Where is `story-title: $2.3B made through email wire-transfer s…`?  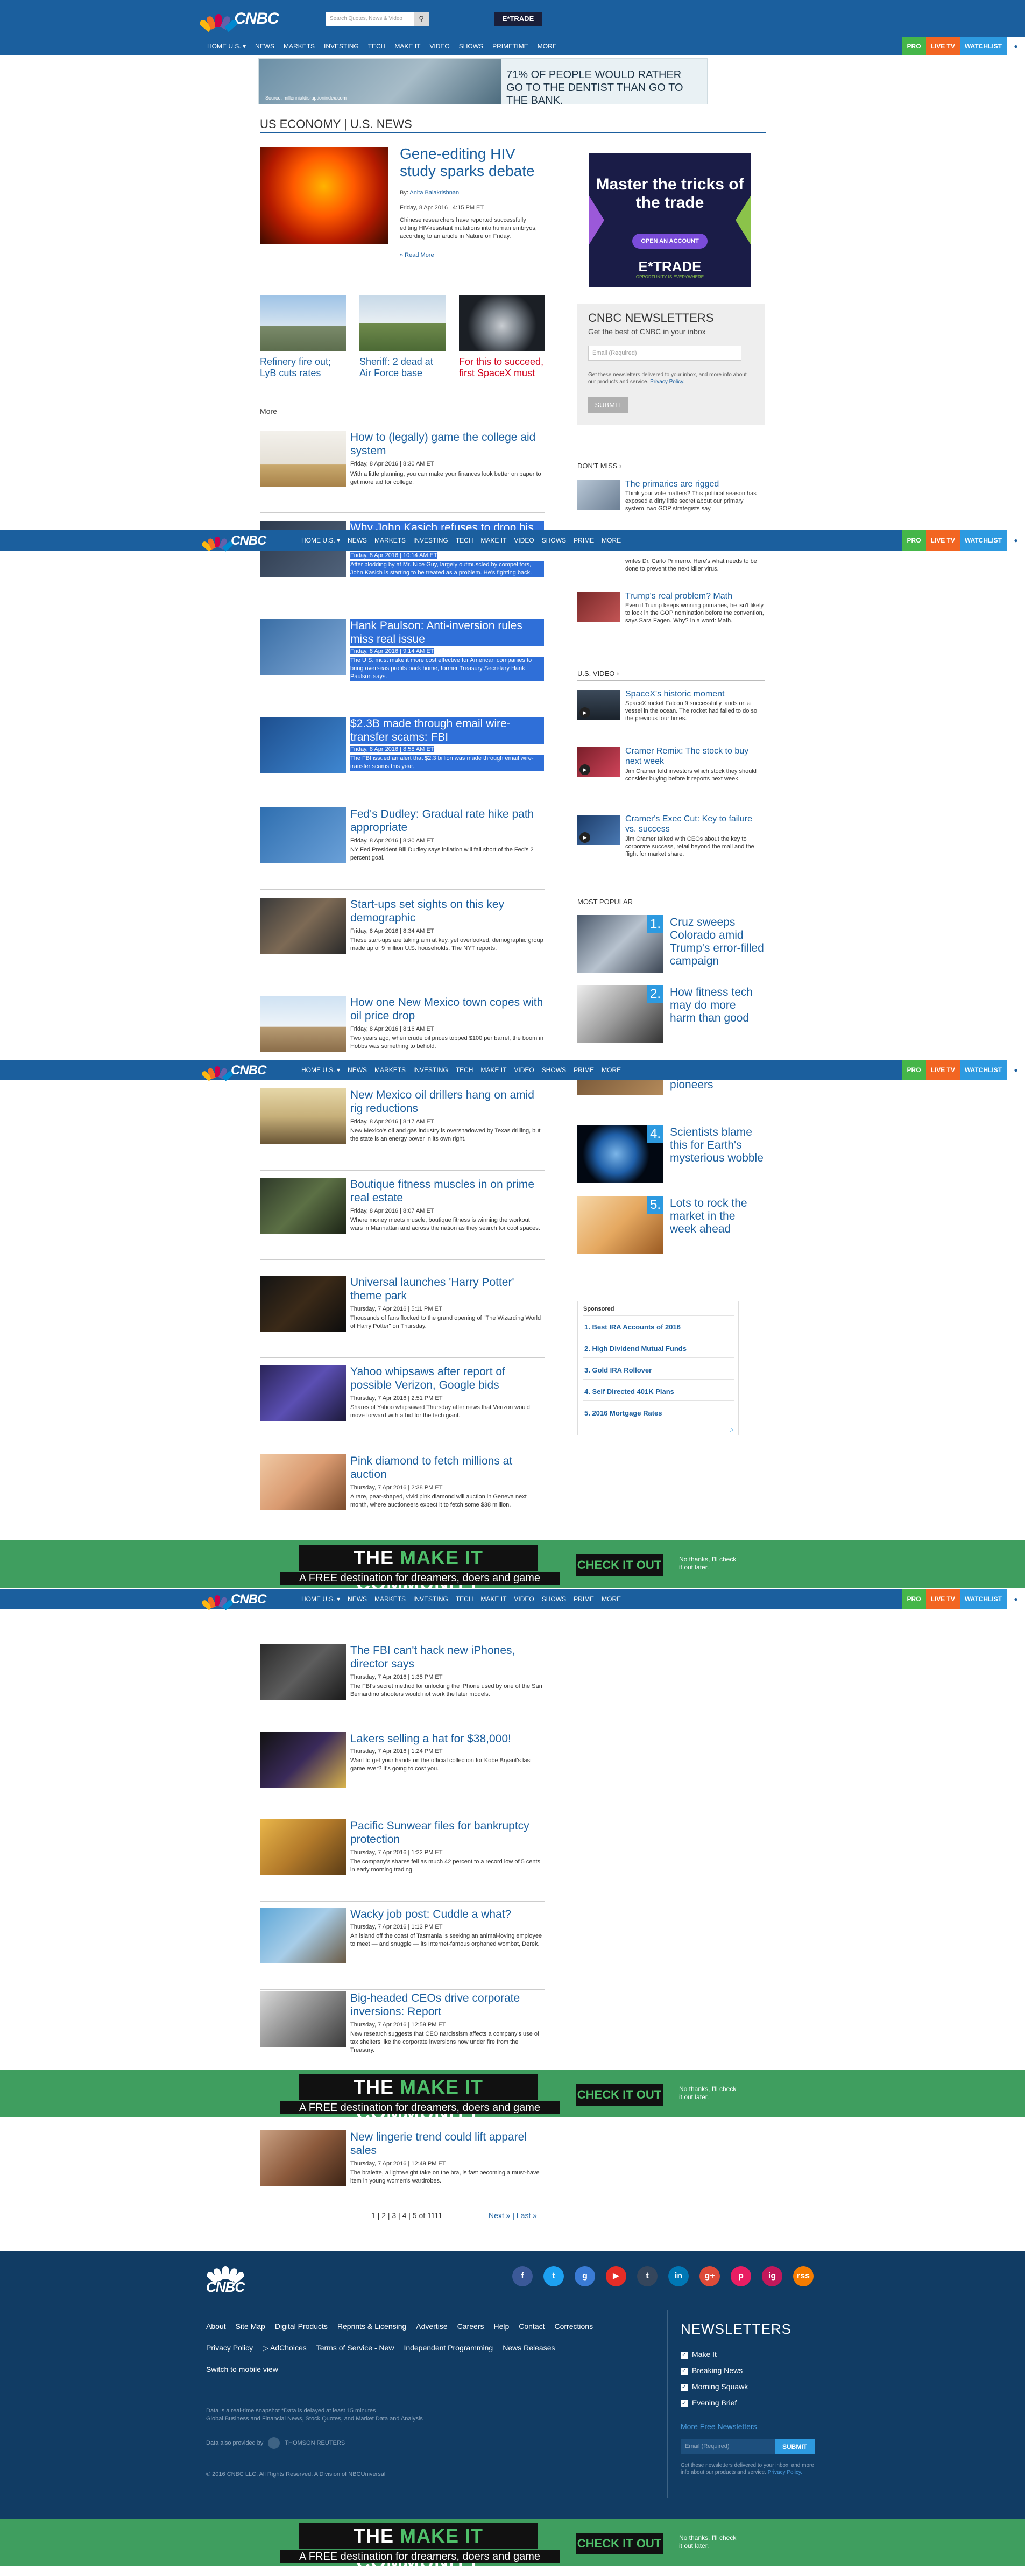 story-title: $2.3B made through email wire-transfer s… is located at coordinates (447, 731).